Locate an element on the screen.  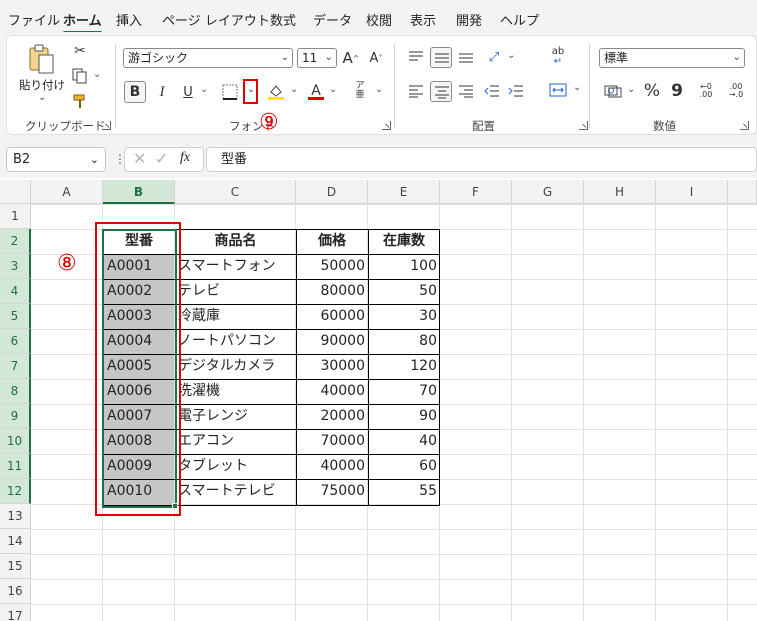
column-header-d: D is located at coordinates (332, 192).